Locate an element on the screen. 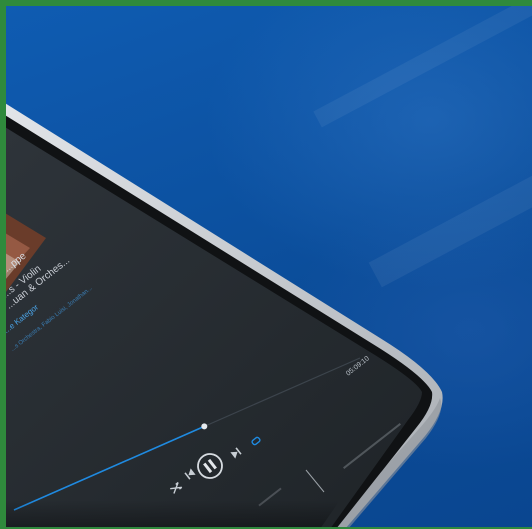 The width and height of the screenshot is (532, 529). frame-border-top is located at coordinates (266, 3).